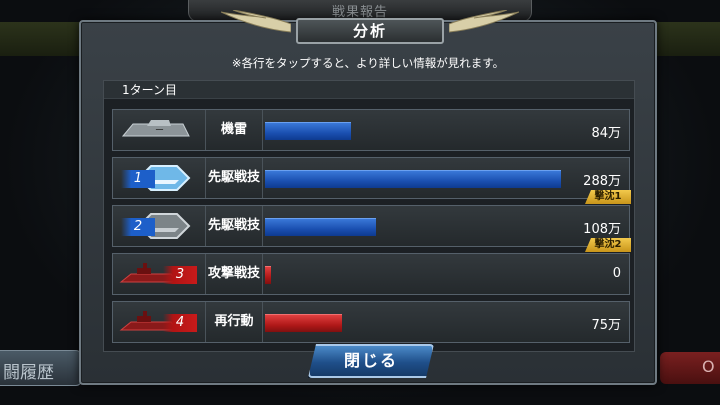 The height and width of the screenshot is (405, 720). I want to click on turn-header: 1ターン目, so click(369, 90).